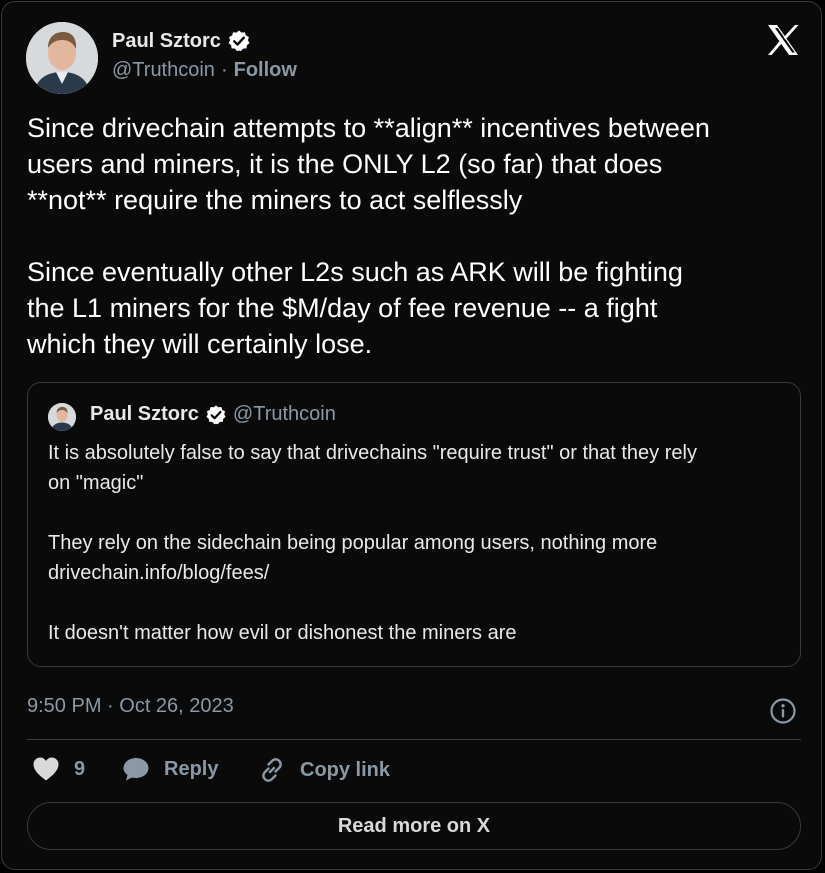 Image resolution: width=825 pixels, height=873 pixels. Describe the element at coordinates (62, 417) in the screenshot. I see `quoted-author-avatar` at that location.